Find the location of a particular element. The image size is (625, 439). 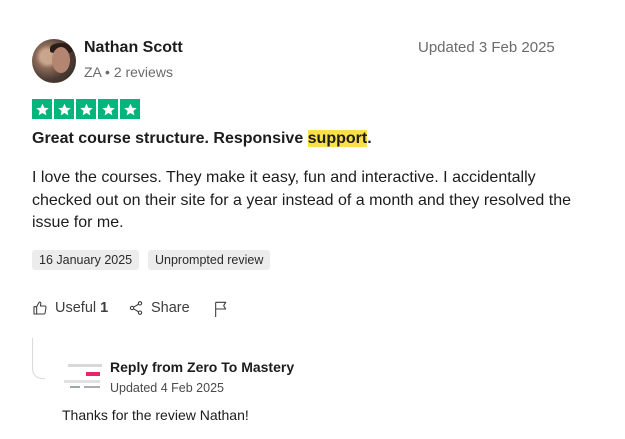

reviewer-avatar is located at coordinates (54, 61).